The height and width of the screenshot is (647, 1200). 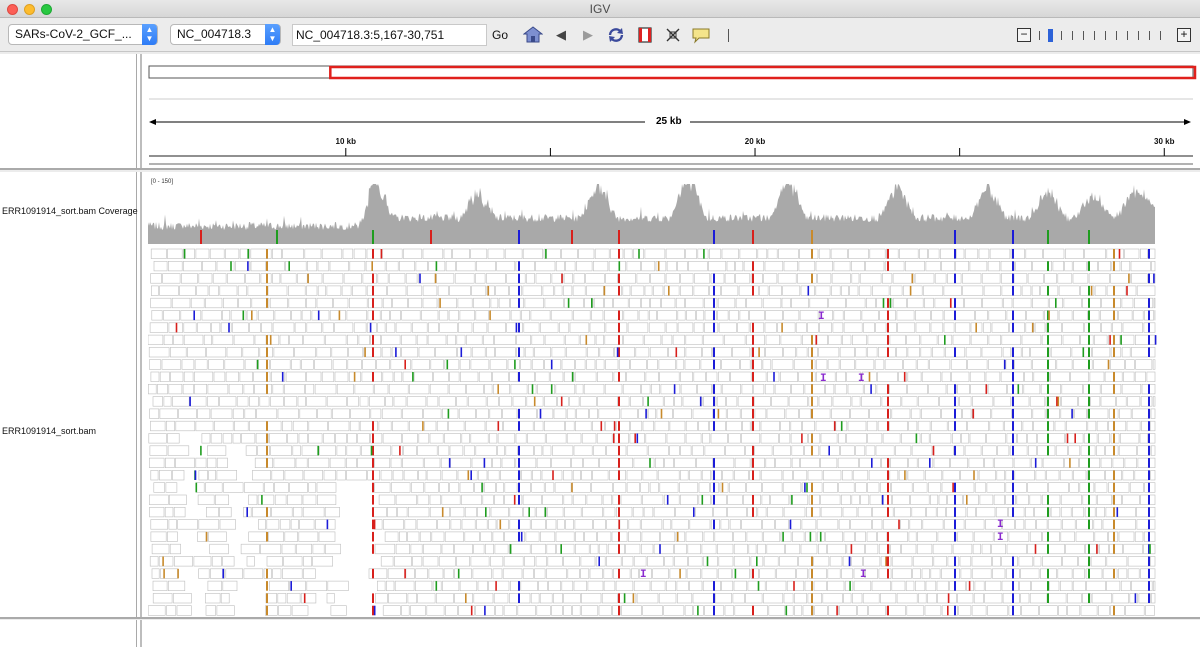 What do you see at coordinates (588, 35) in the screenshot?
I see `forward-icon: ▶` at bounding box center [588, 35].